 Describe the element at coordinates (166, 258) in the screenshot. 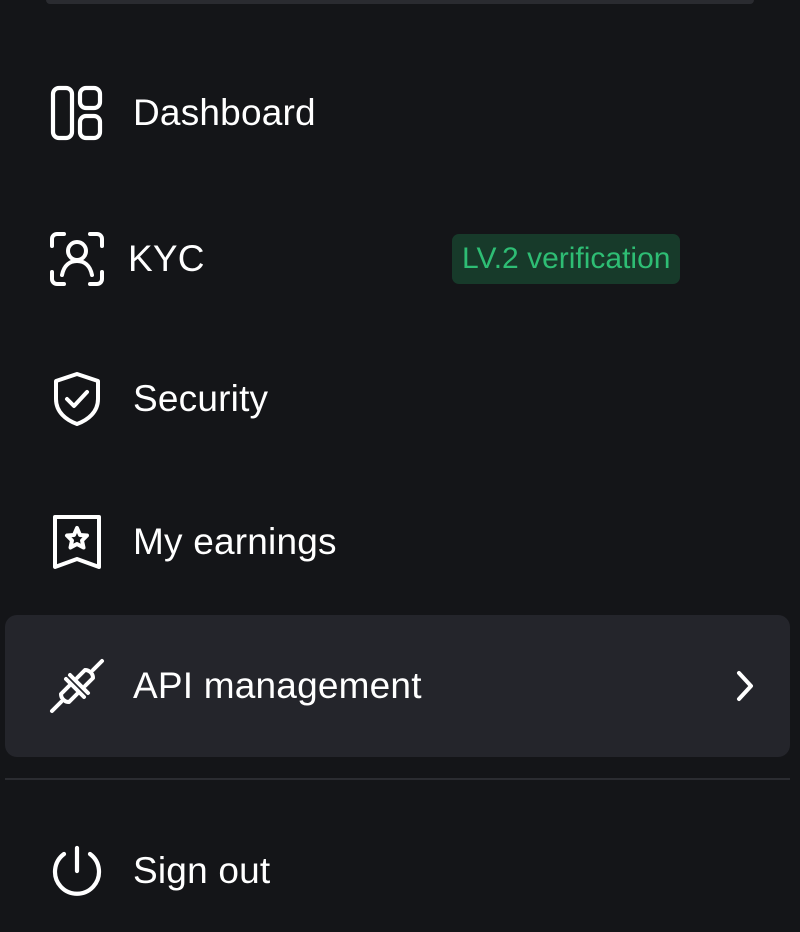

I see `menu-item-label: KYC` at that location.